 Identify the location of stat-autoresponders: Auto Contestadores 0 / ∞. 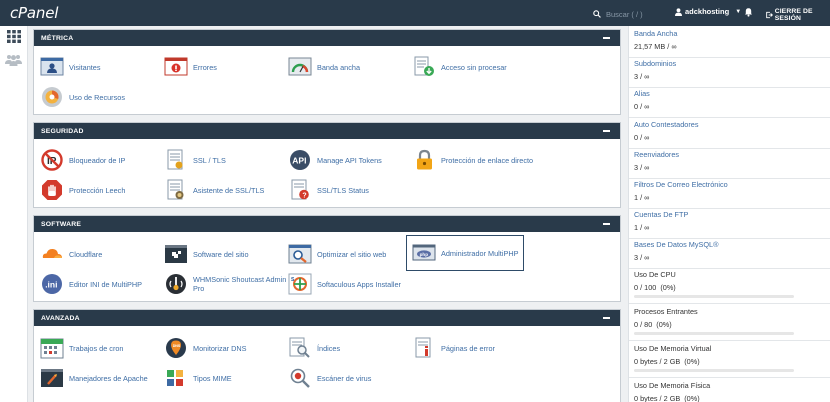
(729, 134).